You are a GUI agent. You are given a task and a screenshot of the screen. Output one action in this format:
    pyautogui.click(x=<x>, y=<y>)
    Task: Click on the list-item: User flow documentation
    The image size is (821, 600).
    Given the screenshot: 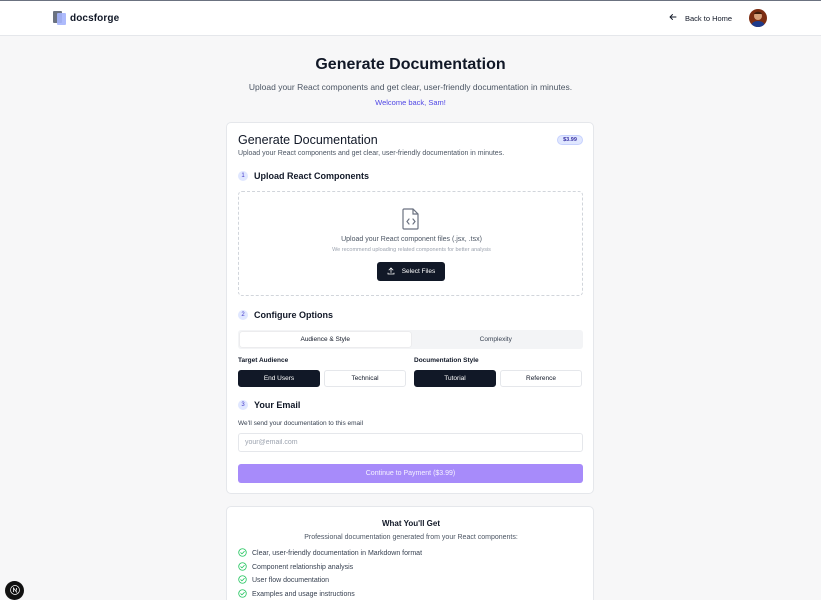 What is the action you would take?
    pyautogui.click(x=330, y=581)
    